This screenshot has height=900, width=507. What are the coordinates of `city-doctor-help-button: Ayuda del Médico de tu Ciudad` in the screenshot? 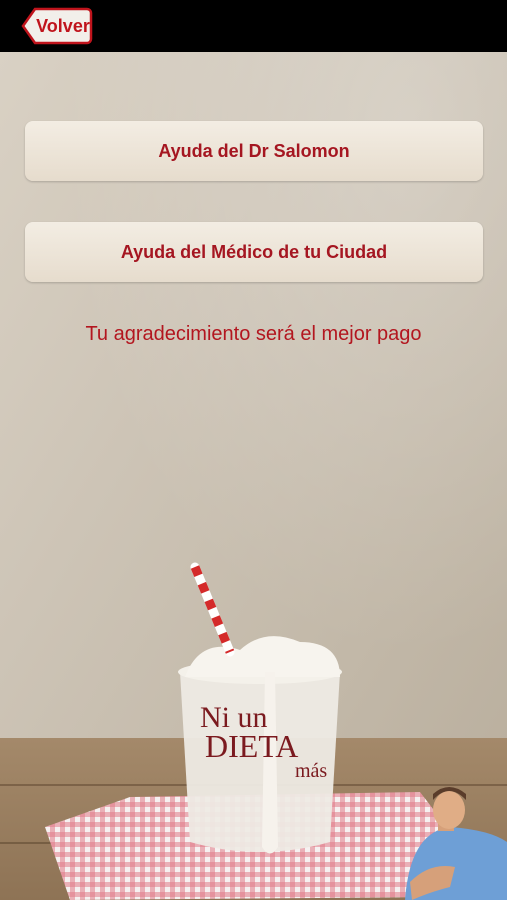 It's located at (254, 252).